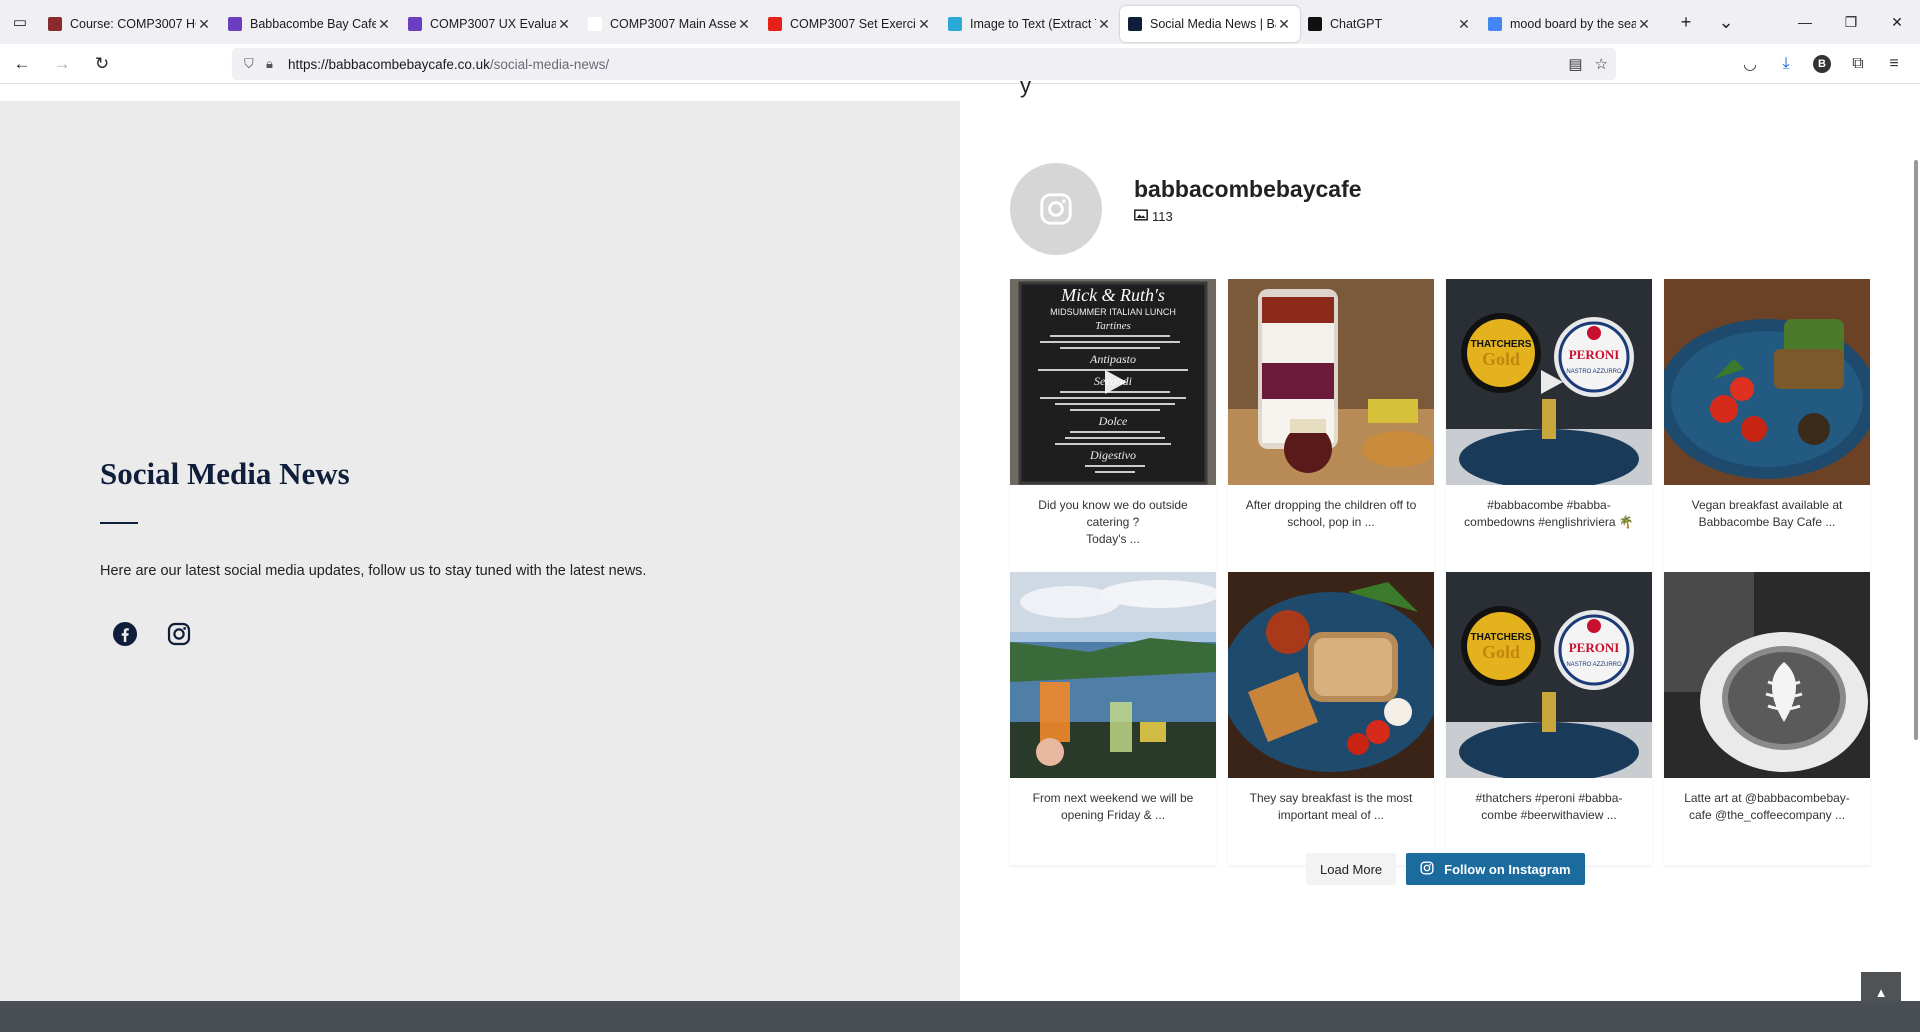 The height and width of the screenshot is (1032, 1920). What do you see at coordinates (1351, 869) in the screenshot?
I see `load-more-button: Load More` at bounding box center [1351, 869].